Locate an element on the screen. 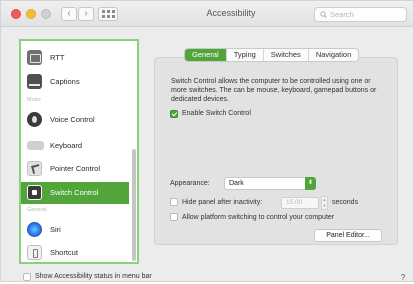 This screenshot has height=284, width=414. sidebar-scrollbar is located at coordinates (134, 205).